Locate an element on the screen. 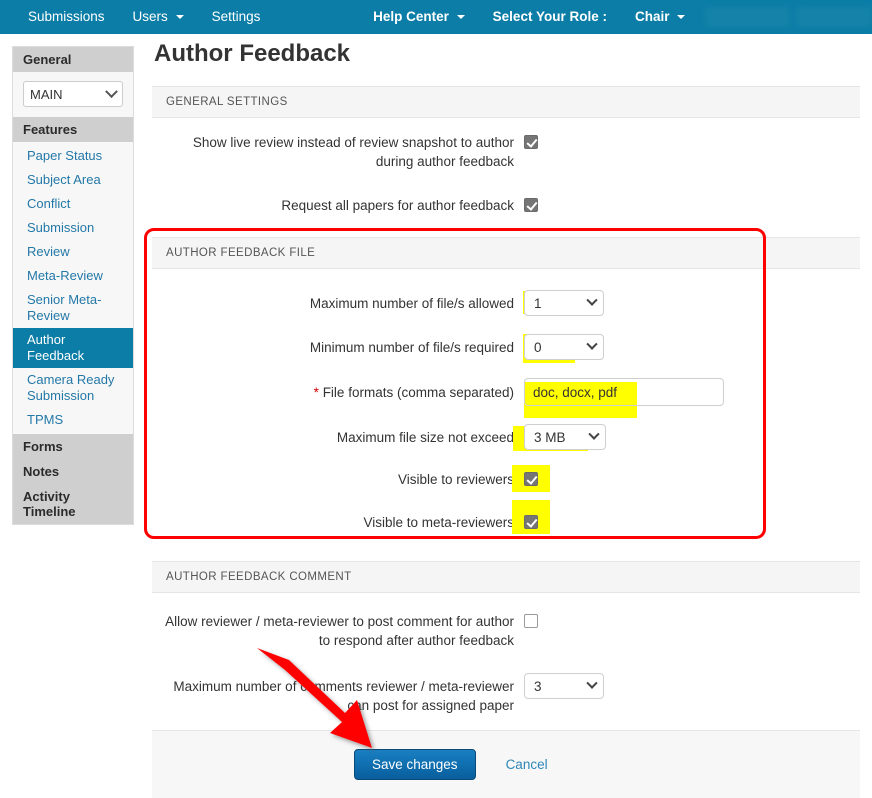 This screenshot has height=798, width=872. field-row-visible-meta-reviewers: Visible to meta-reviewers is located at coordinates (506, 522).